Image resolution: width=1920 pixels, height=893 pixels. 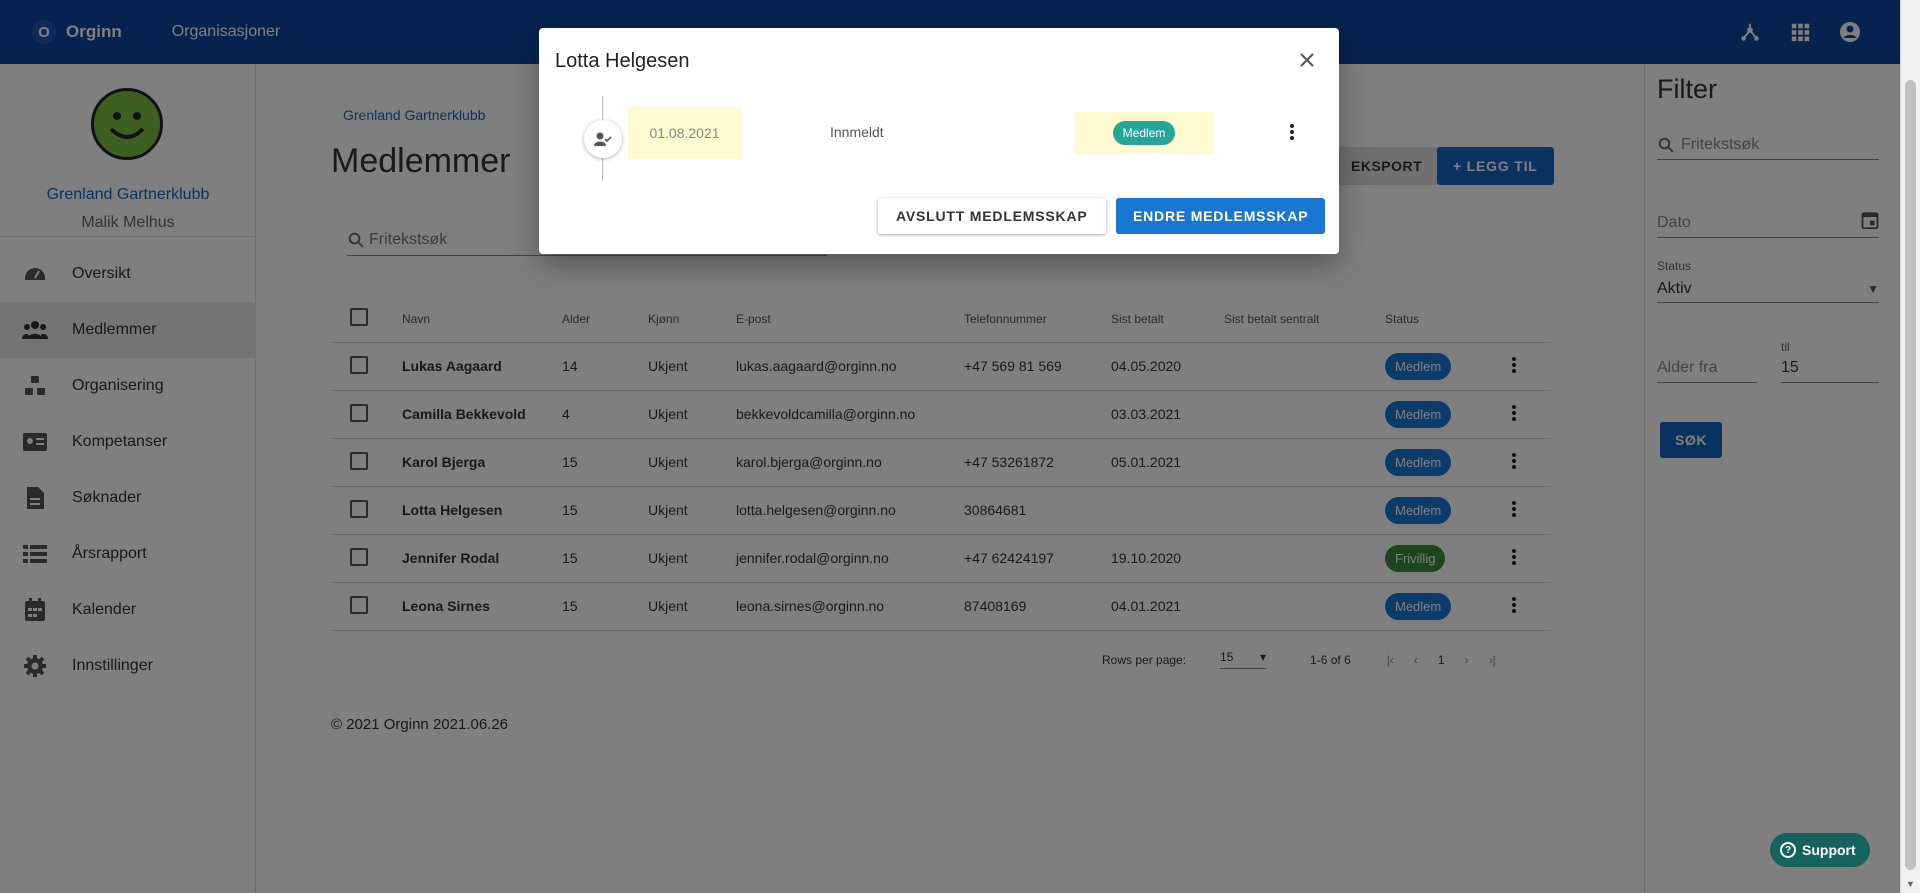 What do you see at coordinates (992, 216) in the screenshot?
I see `end-membership-button: AVSLUTT MEDLEMSSKAP` at bounding box center [992, 216].